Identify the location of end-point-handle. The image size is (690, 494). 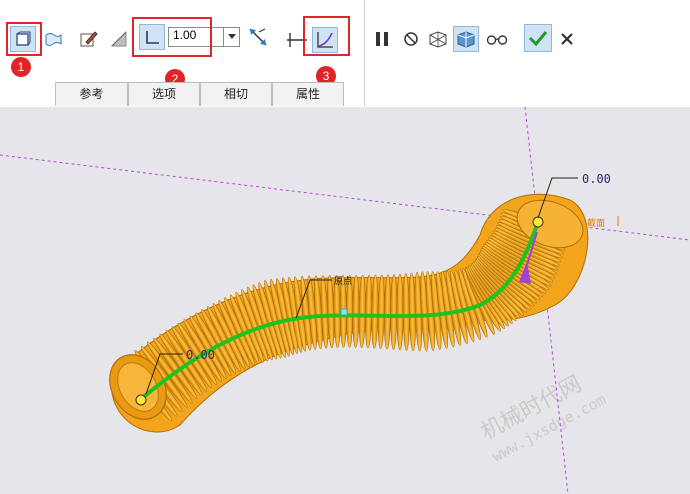
(538, 222).